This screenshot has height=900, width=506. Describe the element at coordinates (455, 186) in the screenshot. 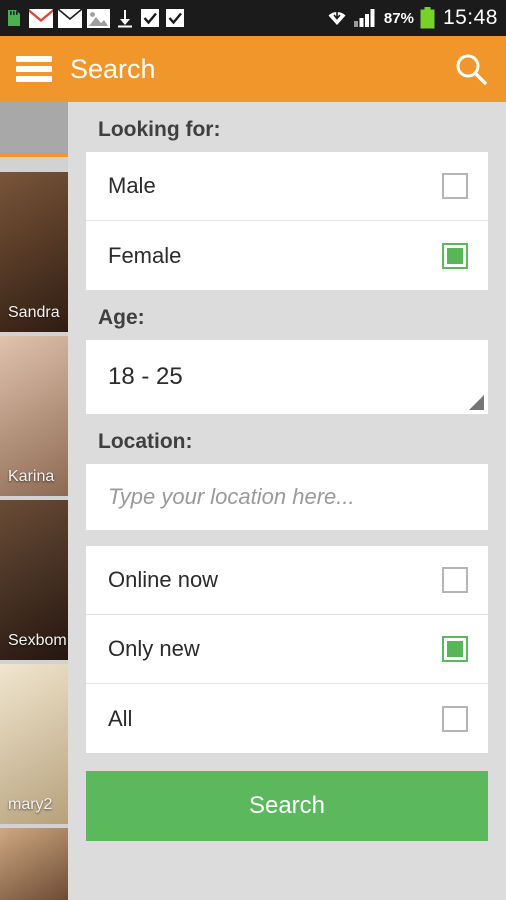

I see `checkbox-male` at that location.